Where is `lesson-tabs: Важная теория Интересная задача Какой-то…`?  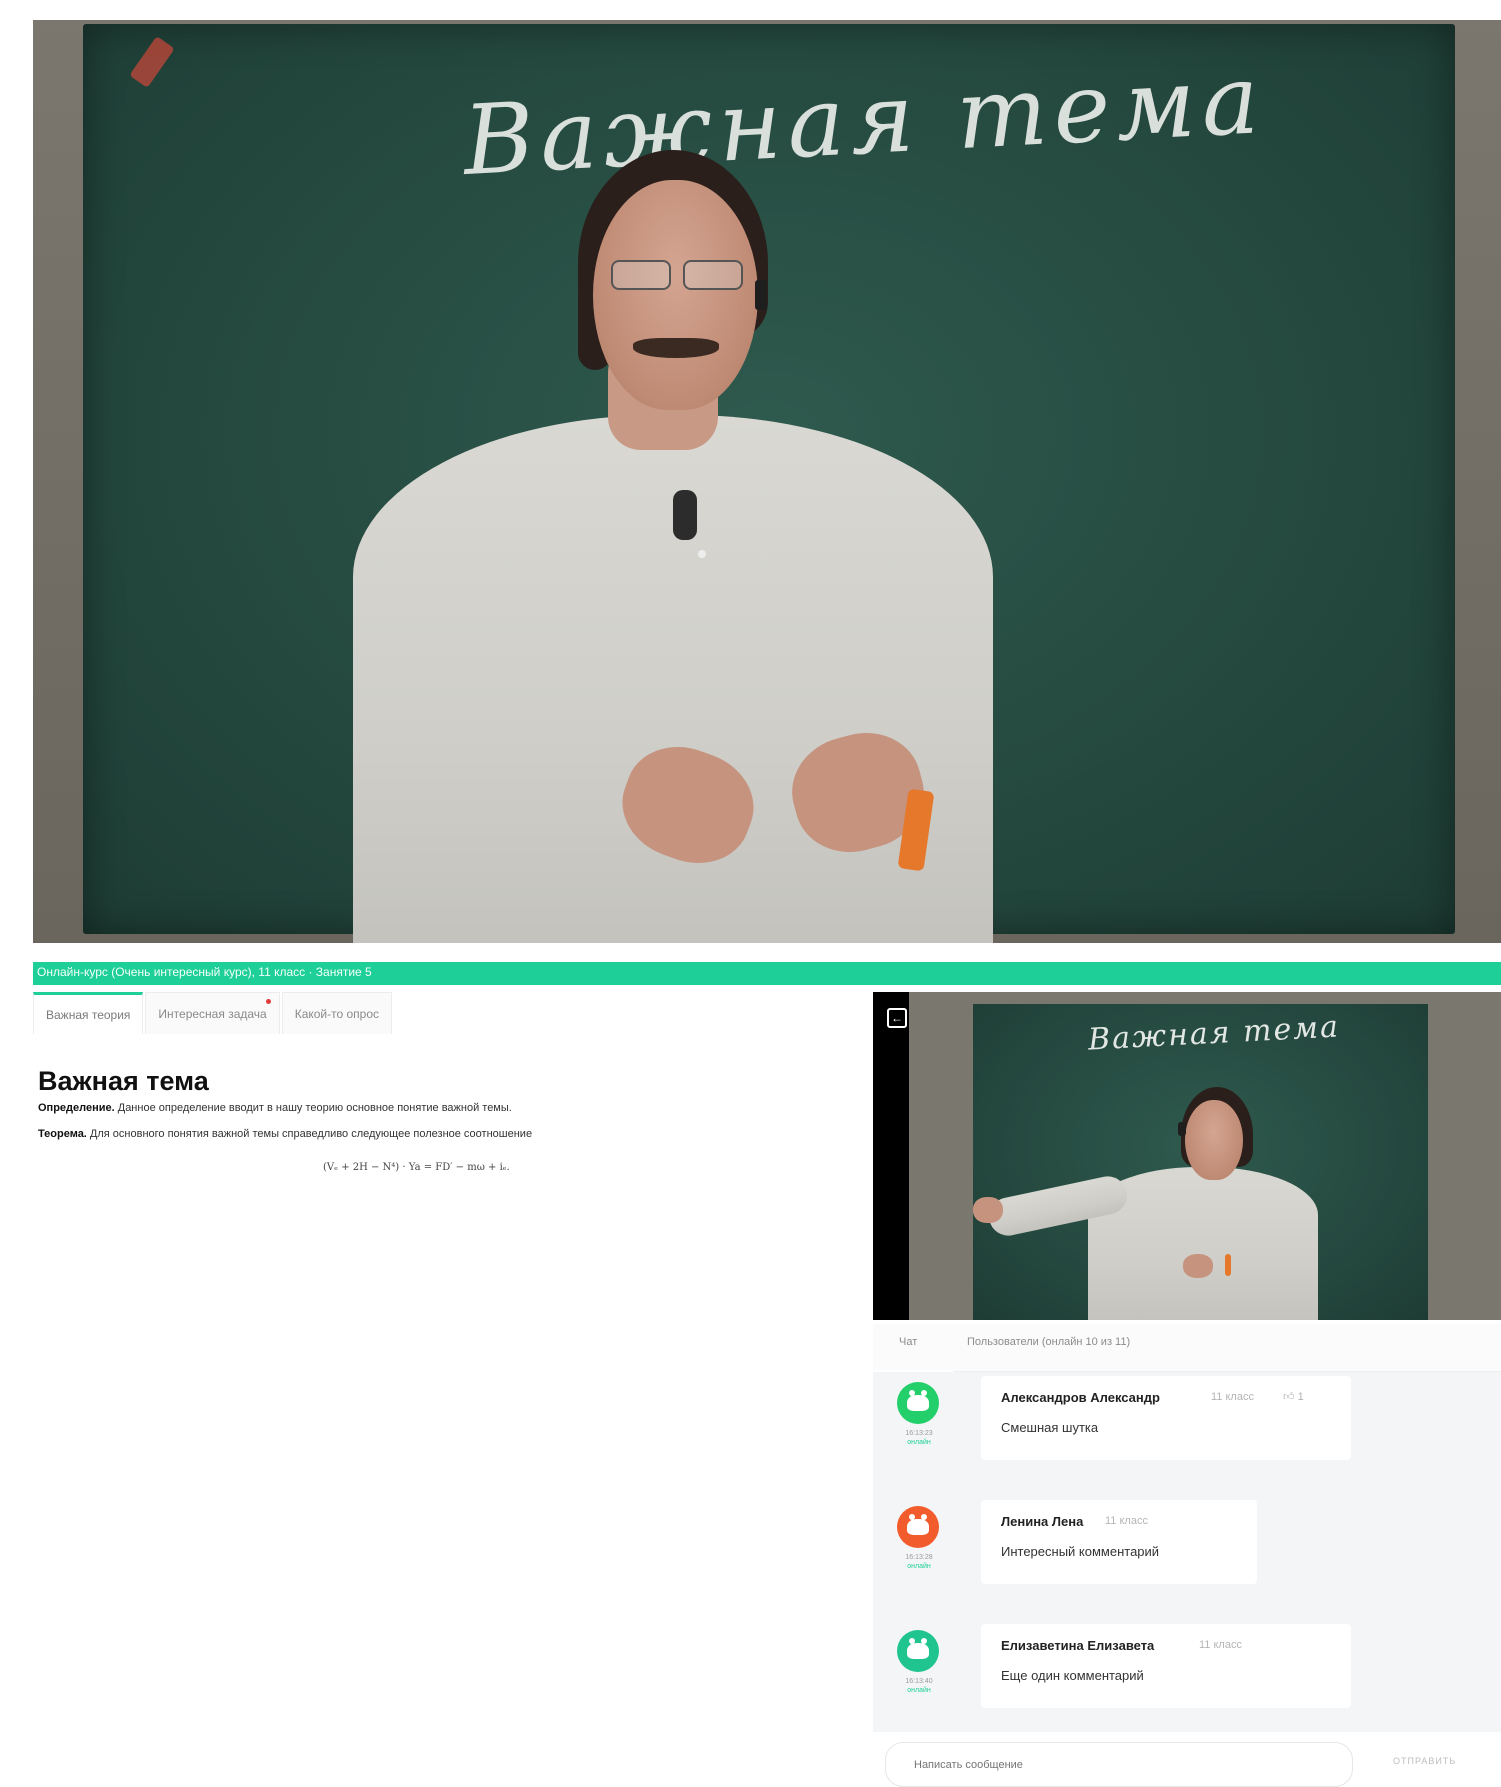 lesson-tabs: Важная теория Интересная задача Какой-то… is located at coordinates (213, 1013).